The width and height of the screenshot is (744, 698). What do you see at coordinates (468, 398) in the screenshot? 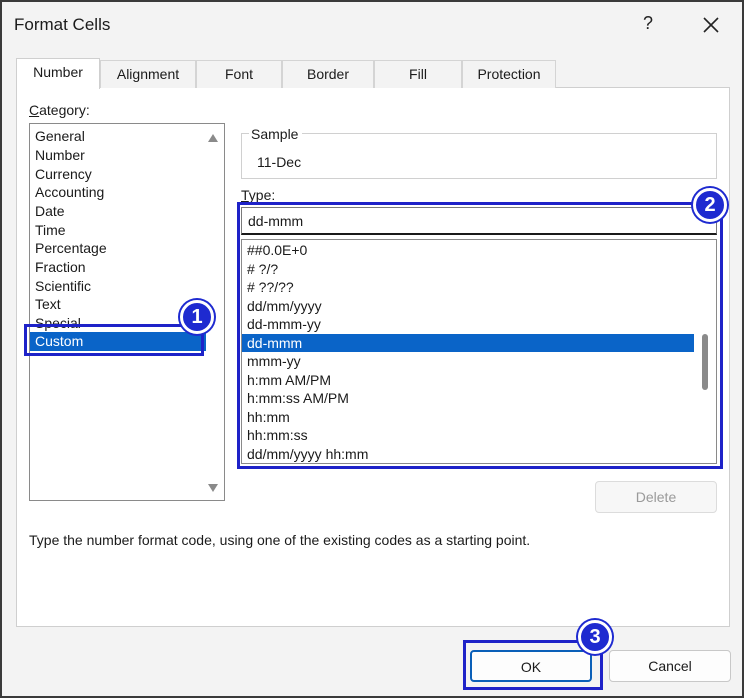
I see `type-item: h:mm:ss AM/PM` at bounding box center [468, 398].